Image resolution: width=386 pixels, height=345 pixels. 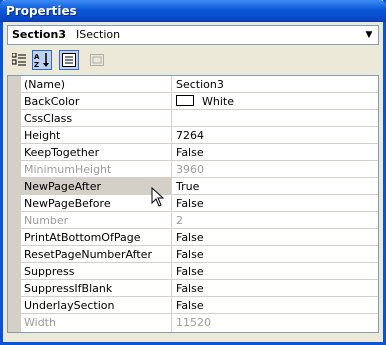 What do you see at coordinates (218, 101) in the screenshot?
I see `property-value: White` at bounding box center [218, 101].